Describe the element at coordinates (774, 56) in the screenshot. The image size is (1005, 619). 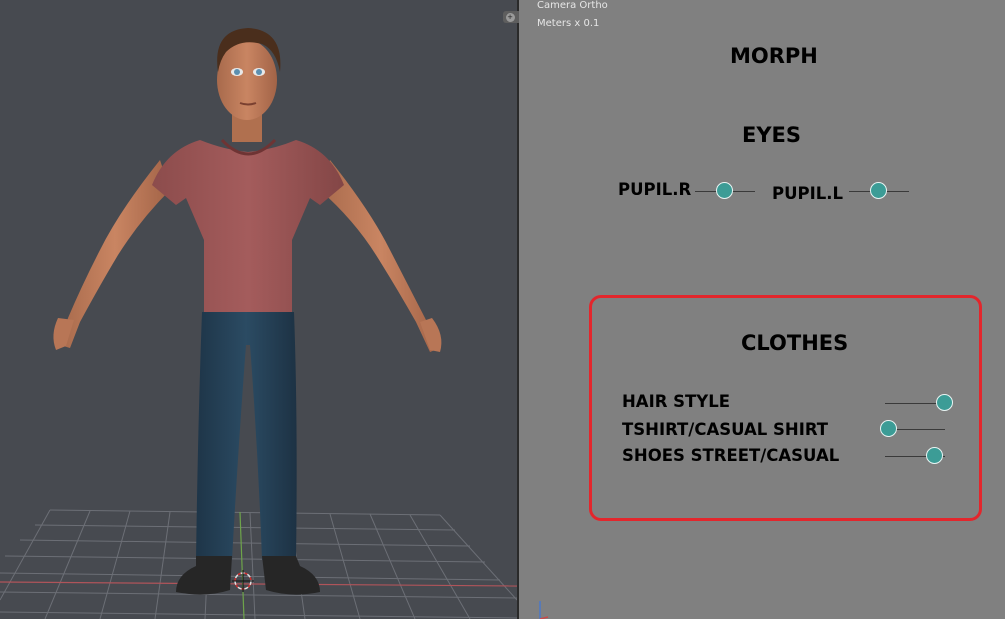
I see `morph-title: MORPH` at that location.